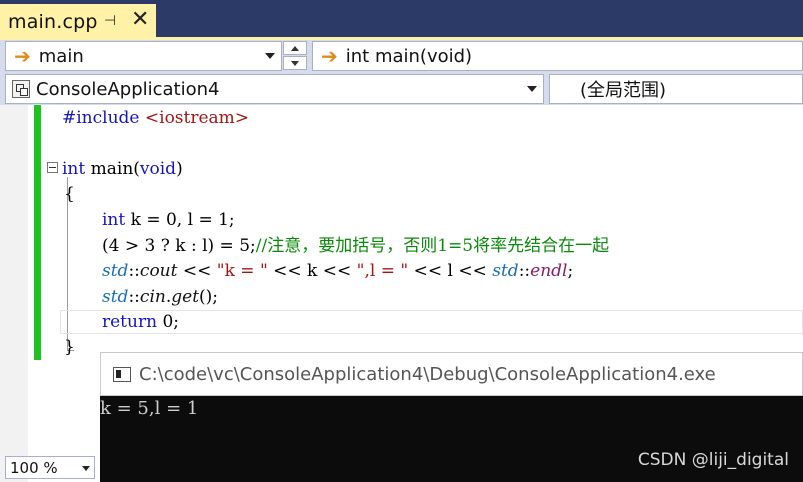 This screenshot has width=803, height=482. I want to click on change-tracking-bar, so click(37, 232).